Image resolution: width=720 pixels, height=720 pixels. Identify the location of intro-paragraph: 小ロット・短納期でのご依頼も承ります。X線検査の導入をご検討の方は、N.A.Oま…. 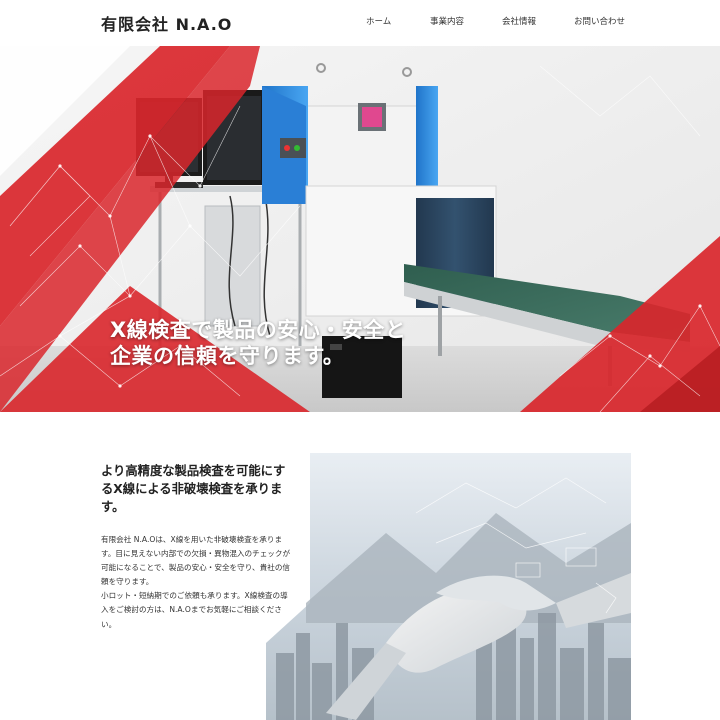
(194, 610).